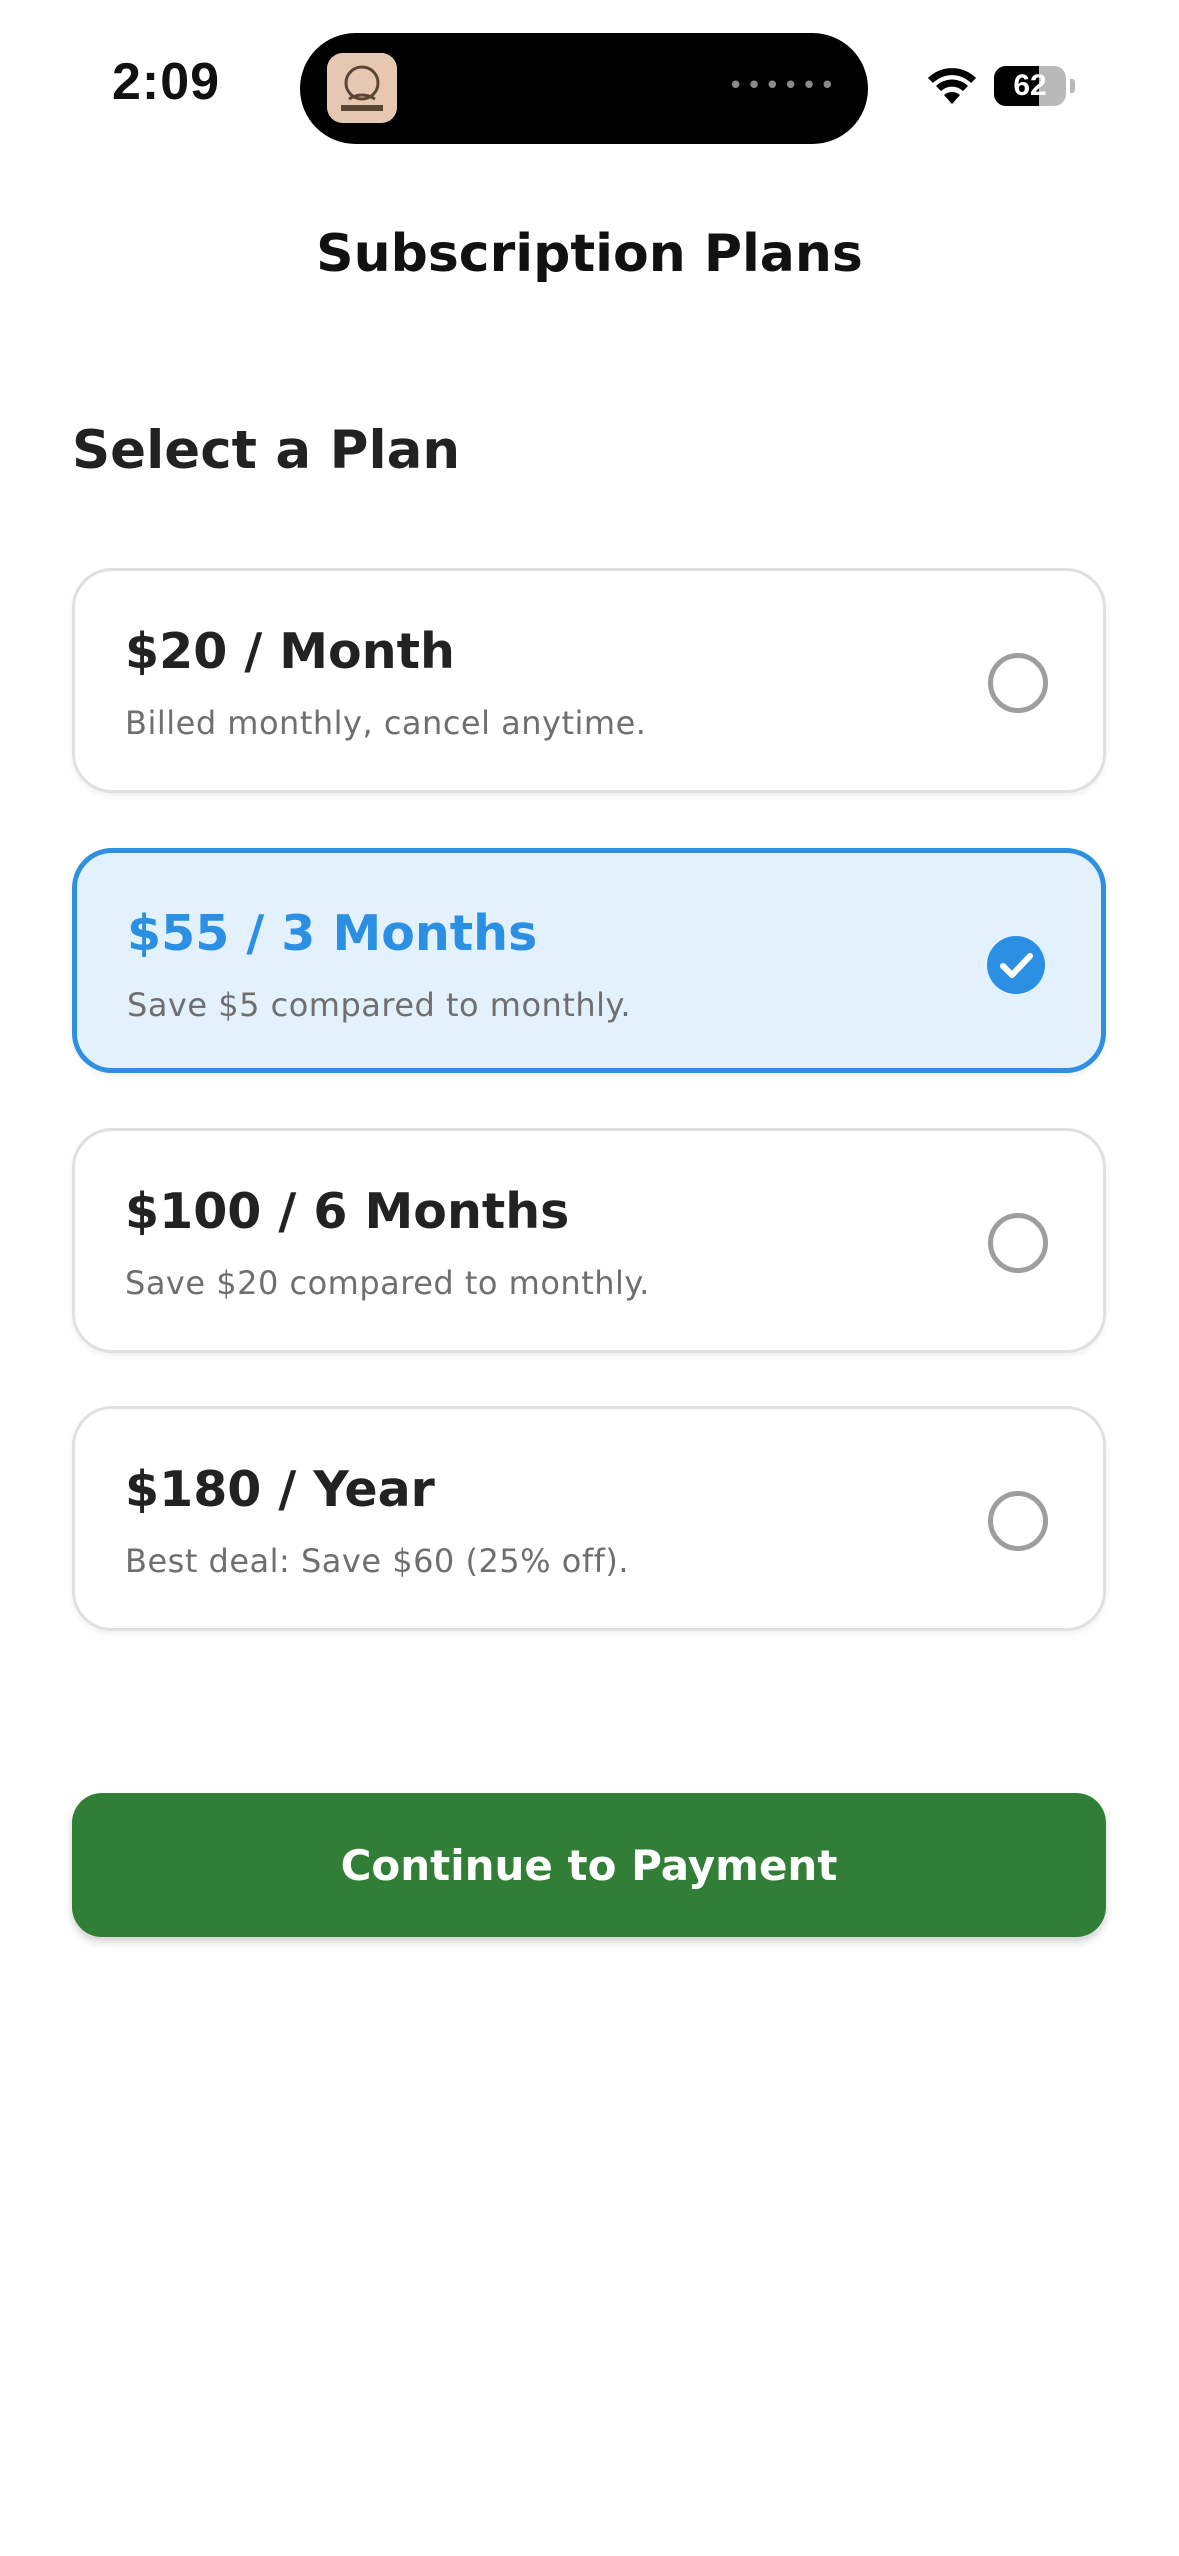  Describe the element at coordinates (332, 933) in the screenshot. I see `plan-name: $55 / 3 Months` at that location.